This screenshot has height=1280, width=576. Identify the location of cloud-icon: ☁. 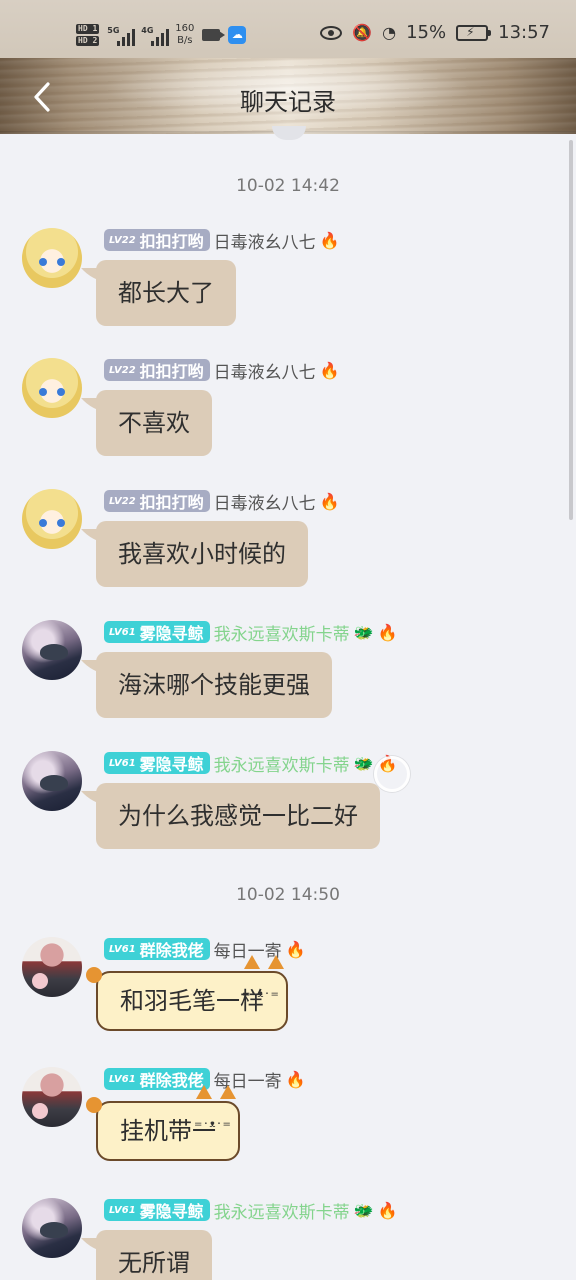
(237, 35).